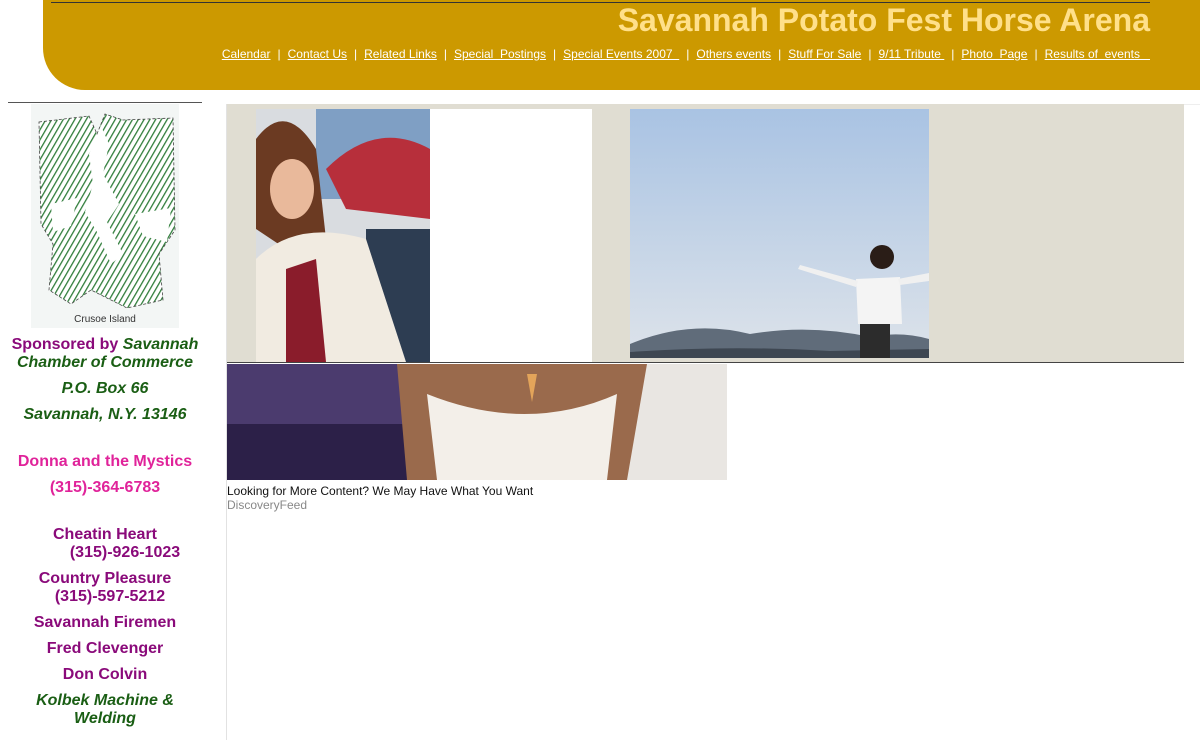  I want to click on ad-image-woman-lace-top, so click(477, 422).